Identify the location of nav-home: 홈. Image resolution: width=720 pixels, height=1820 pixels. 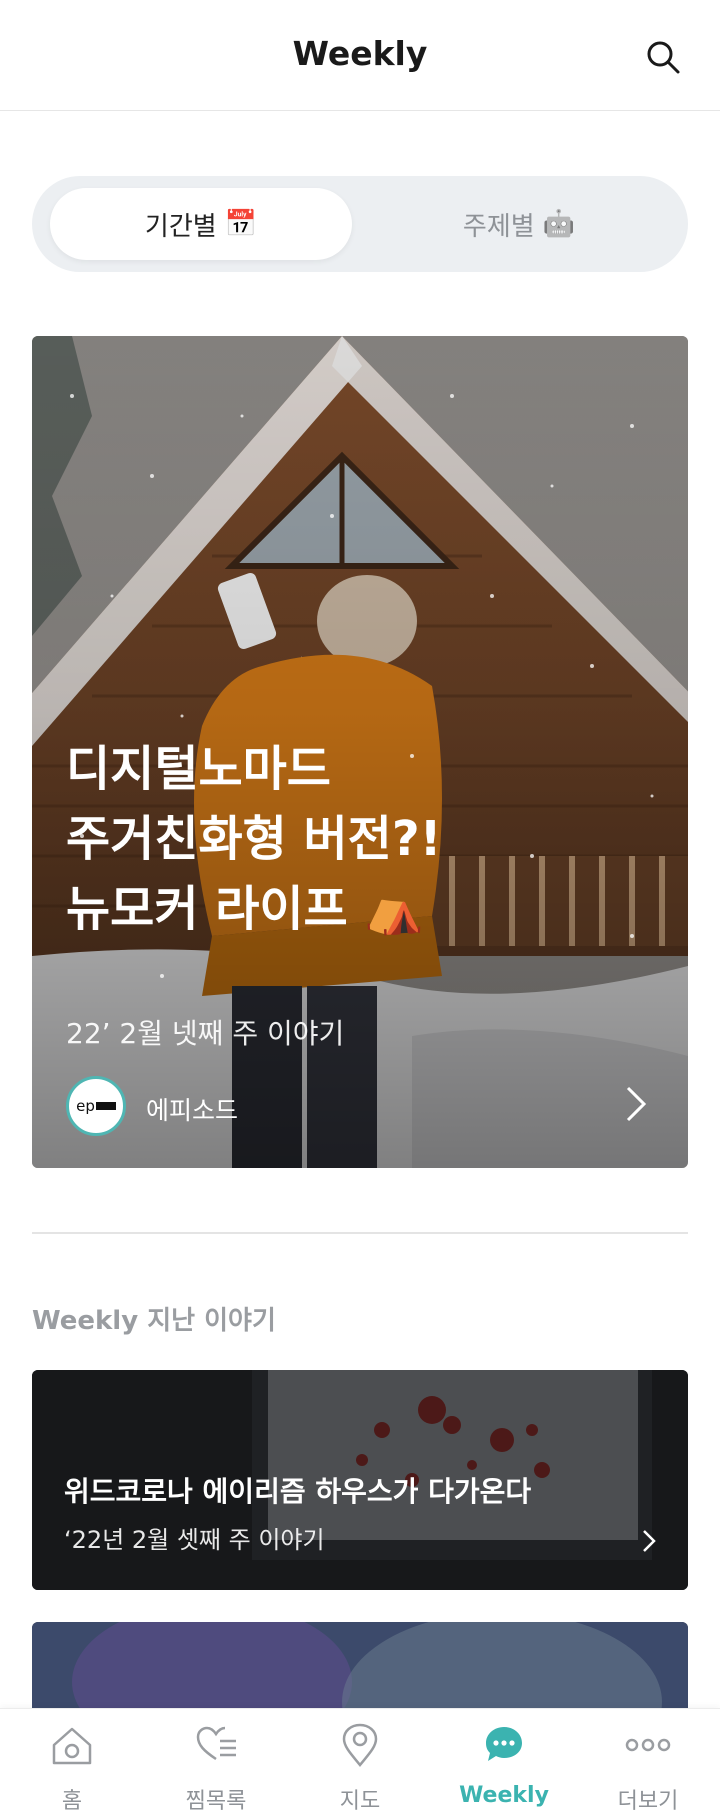
(72, 1764).